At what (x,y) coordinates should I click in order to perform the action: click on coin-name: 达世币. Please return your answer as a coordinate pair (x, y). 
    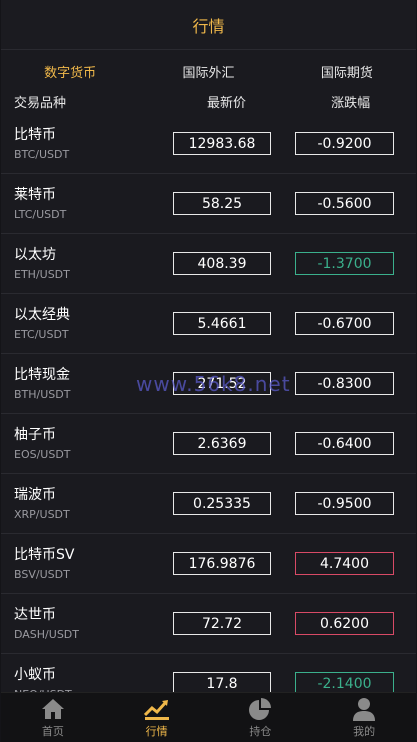
    Looking at the image, I should click on (35, 615).